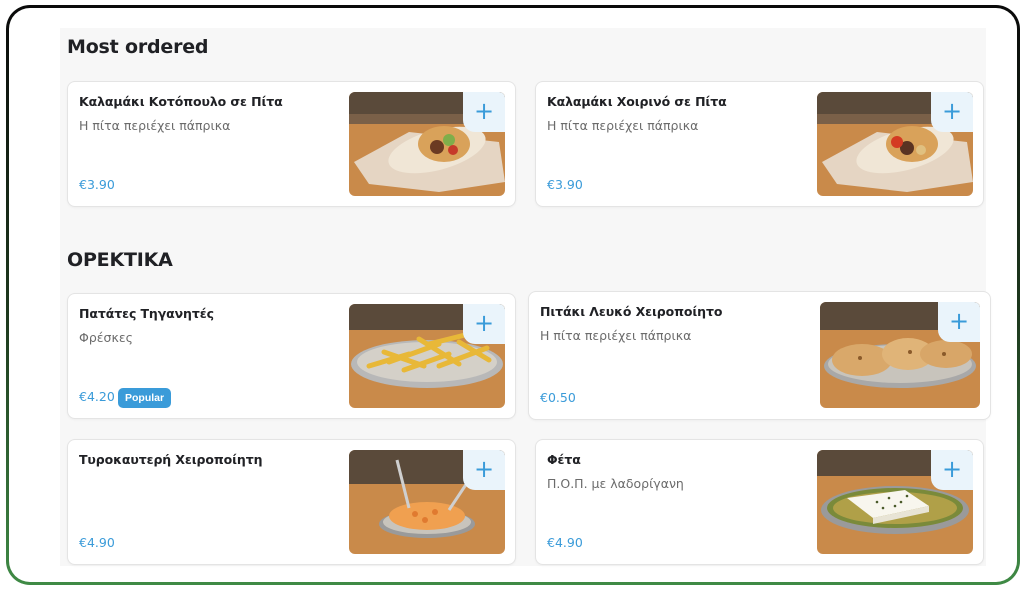 The height and width of the screenshot is (589, 1026). Describe the element at coordinates (181, 101) in the screenshot. I see `item-name: Καλαμάκι Κοτόπουλο σε Πίτα` at that location.